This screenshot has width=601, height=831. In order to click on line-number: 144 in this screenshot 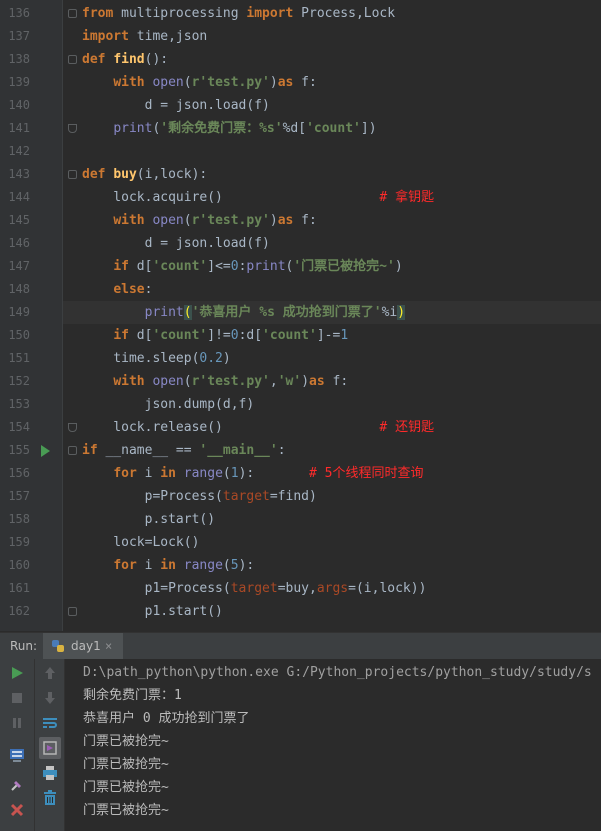, I will do `click(19, 197)`.